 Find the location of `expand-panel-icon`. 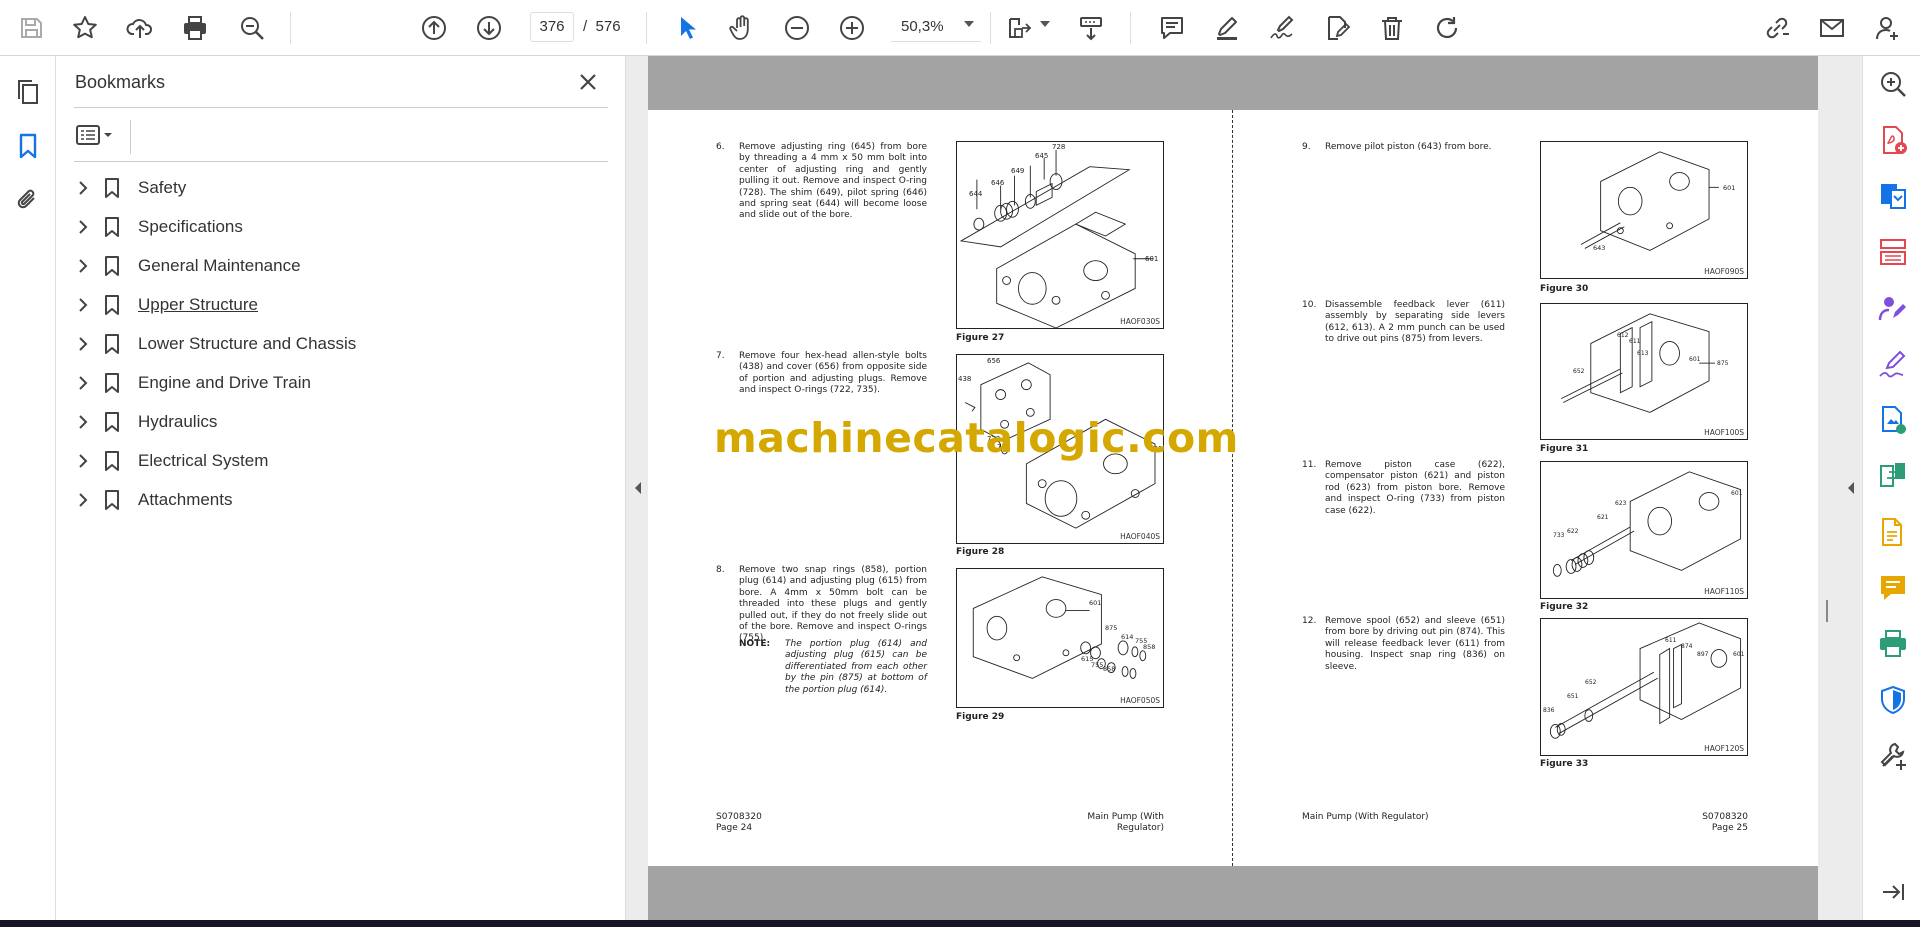

expand-panel-icon is located at coordinates (1893, 892).